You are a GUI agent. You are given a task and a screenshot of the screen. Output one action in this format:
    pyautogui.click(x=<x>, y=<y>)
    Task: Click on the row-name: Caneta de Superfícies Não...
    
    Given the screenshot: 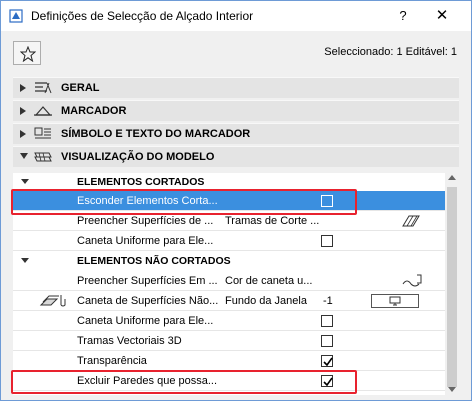 What is the action you would take?
    pyautogui.click(x=148, y=301)
    